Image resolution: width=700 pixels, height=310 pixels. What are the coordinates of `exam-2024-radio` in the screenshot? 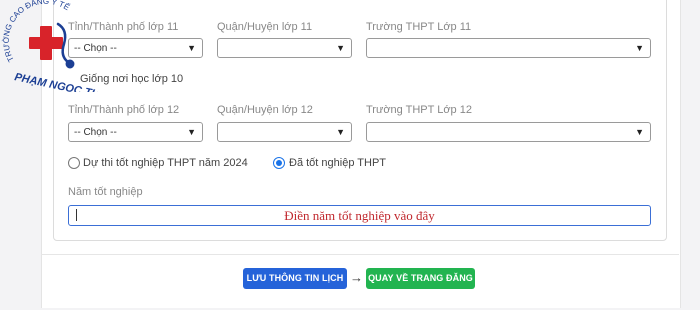 It's located at (74, 163).